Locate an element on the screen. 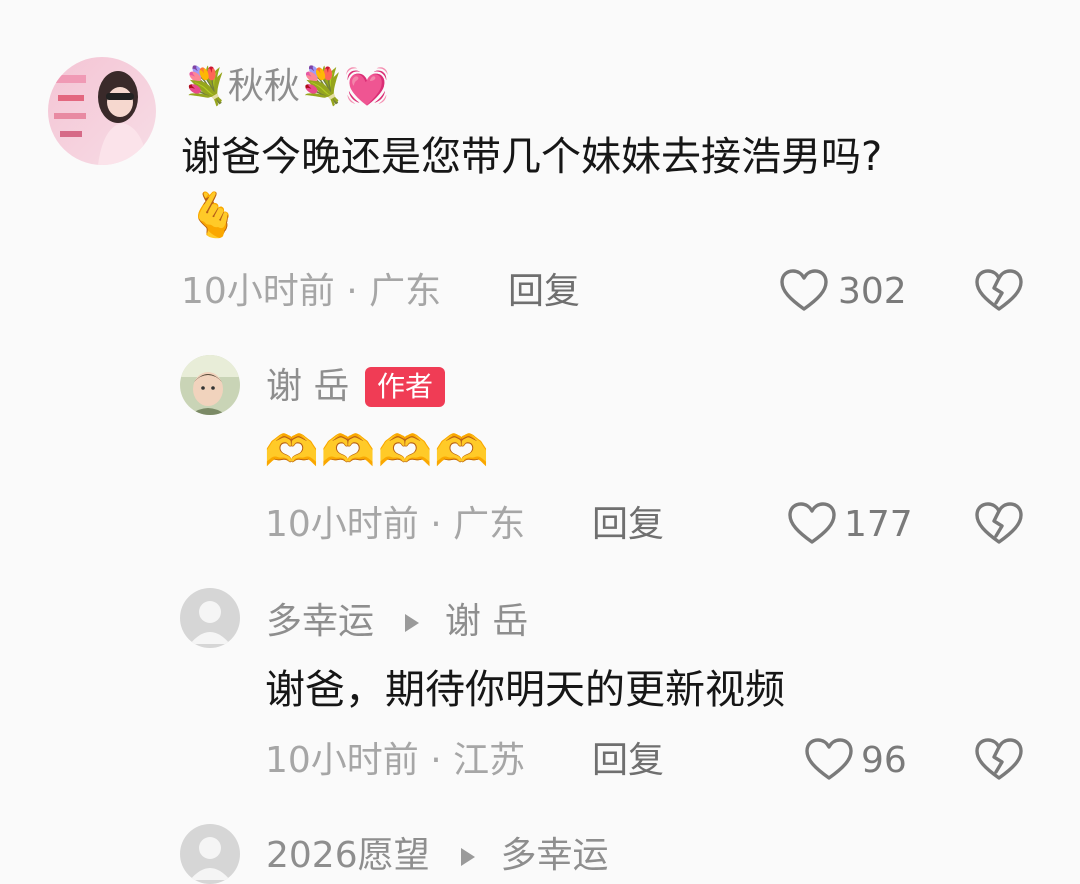  commenter-avatar is located at coordinates (102, 111).